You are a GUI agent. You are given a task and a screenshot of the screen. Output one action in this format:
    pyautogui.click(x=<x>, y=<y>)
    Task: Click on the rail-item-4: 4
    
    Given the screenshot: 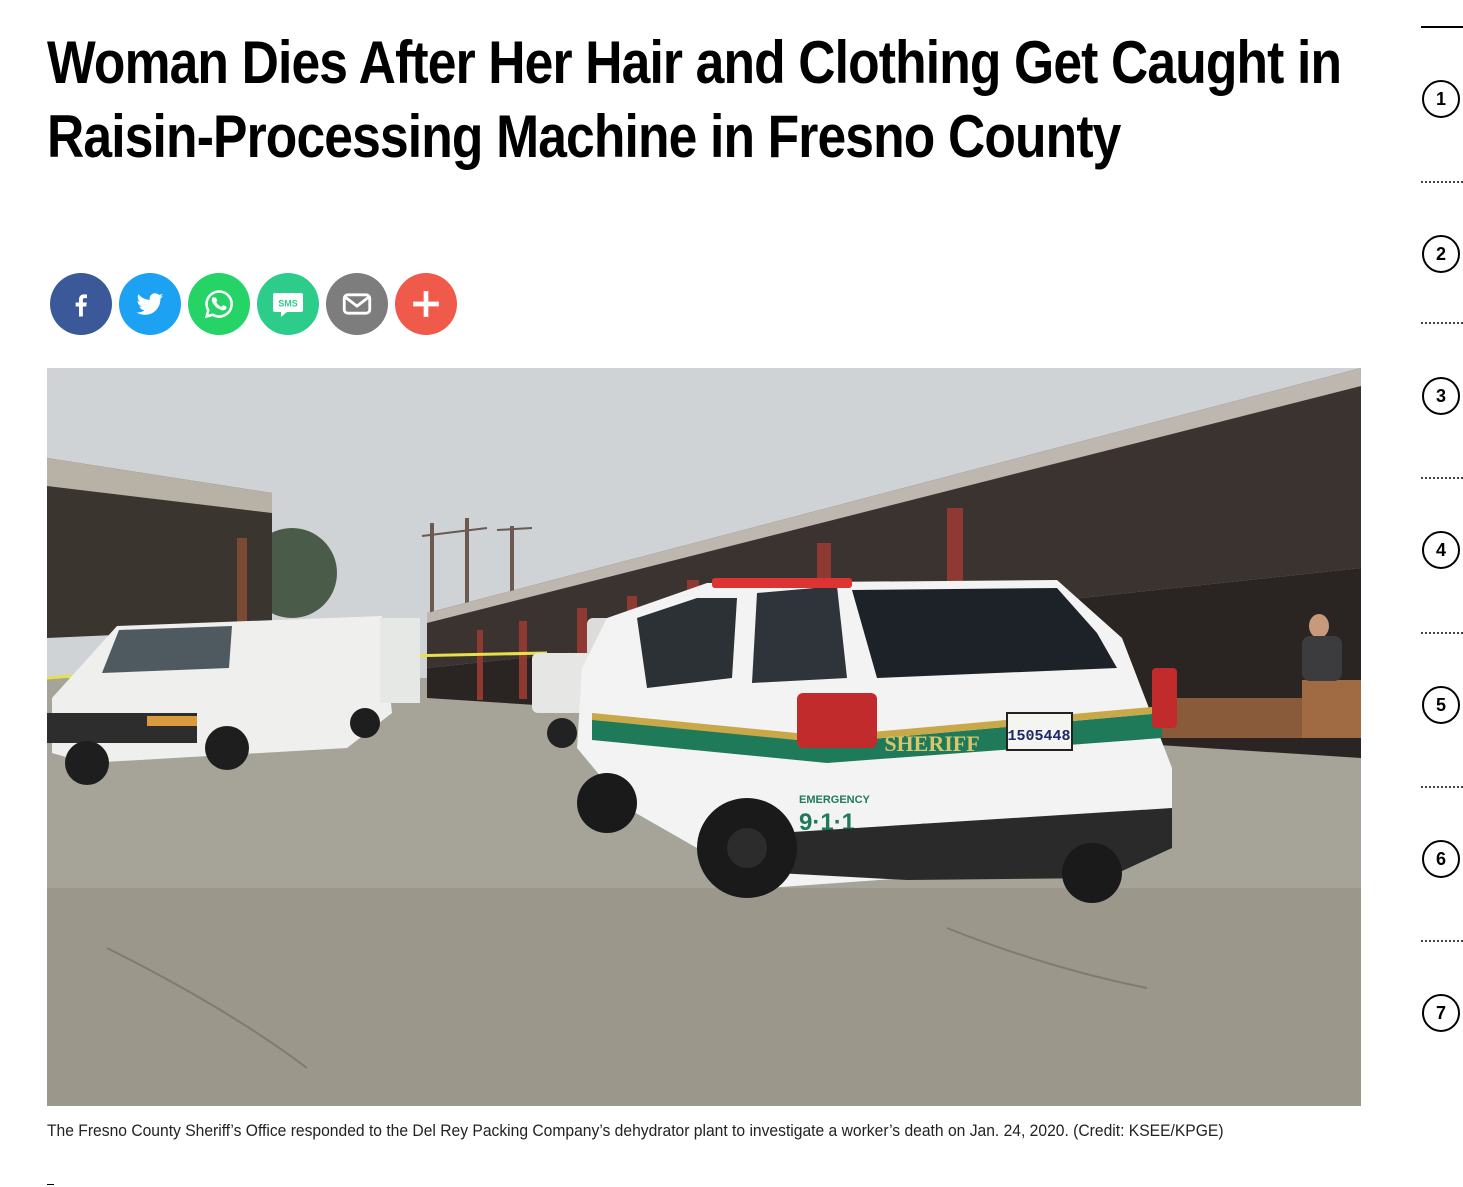 What is the action you would take?
    pyautogui.click(x=1441, y=550)
    